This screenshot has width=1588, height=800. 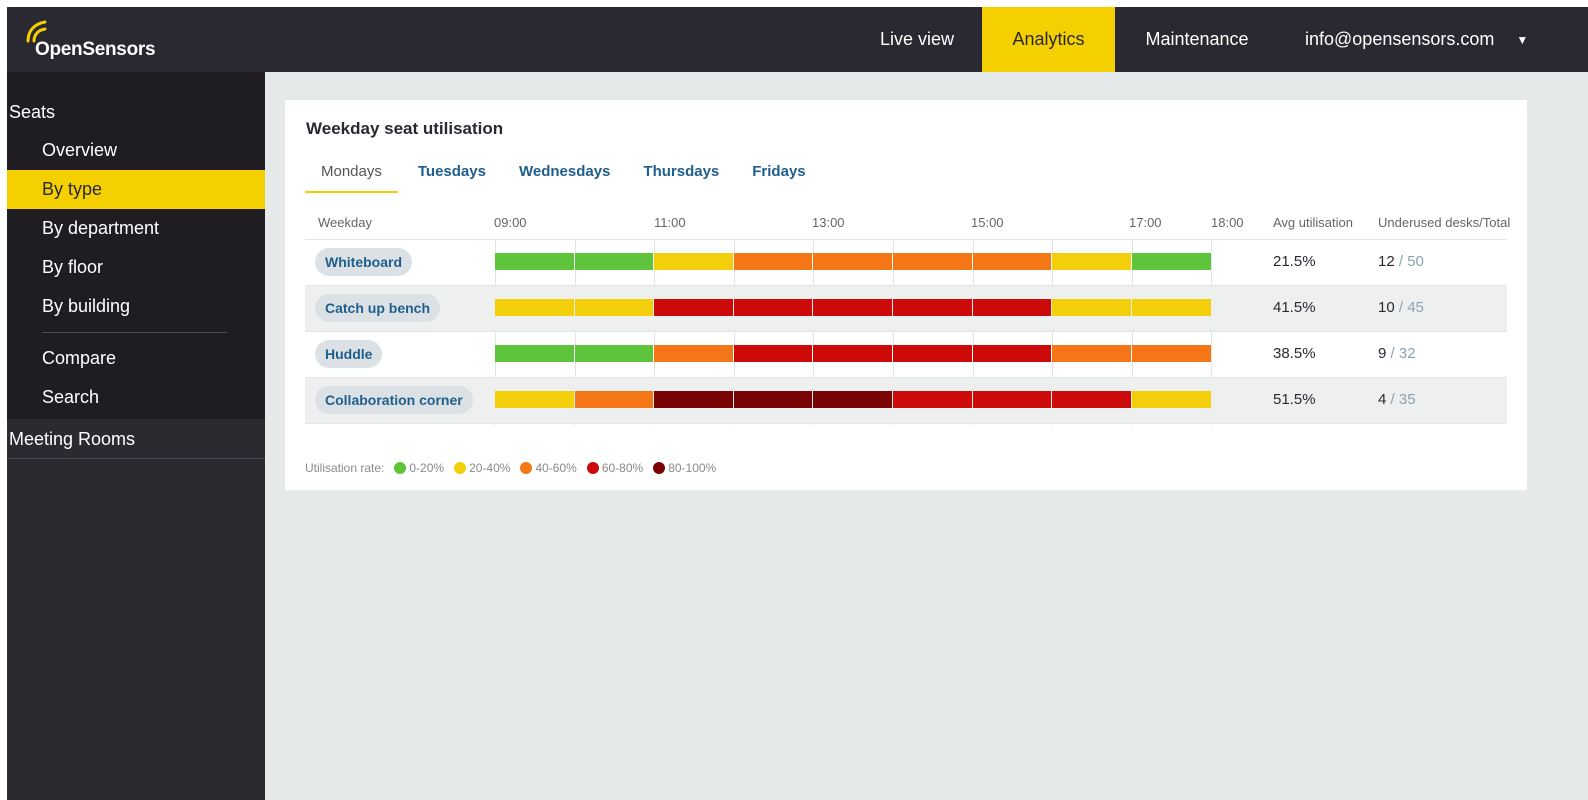 What do you see at coordinates (564, 176) in the screenshot?
I see `tab-wednesdays: Wednesdays` at bounding box center [564, 176].